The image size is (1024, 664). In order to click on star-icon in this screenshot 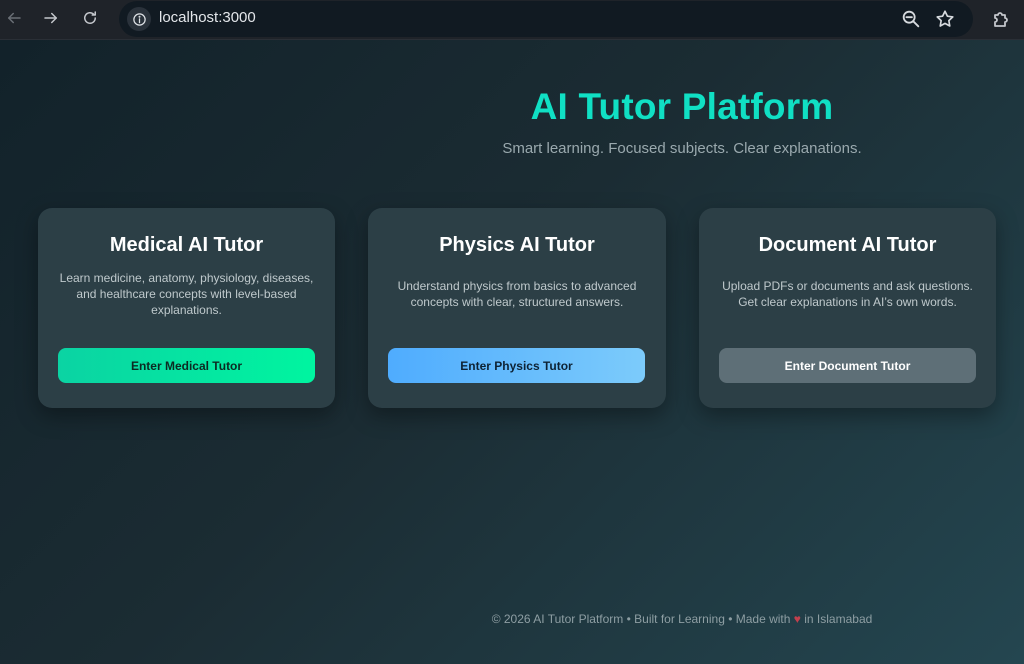, I will do `click(945, 19)`.